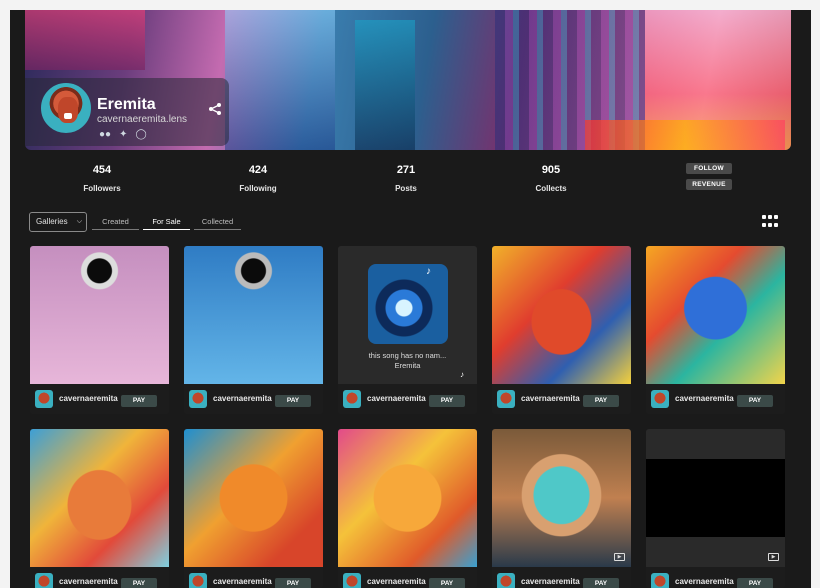 The width and height of the screenshot is (820, 588). Describe the element at coordinates (166, 222) in the screenshot. I see `tab-for-sale: For Sale` at that location.